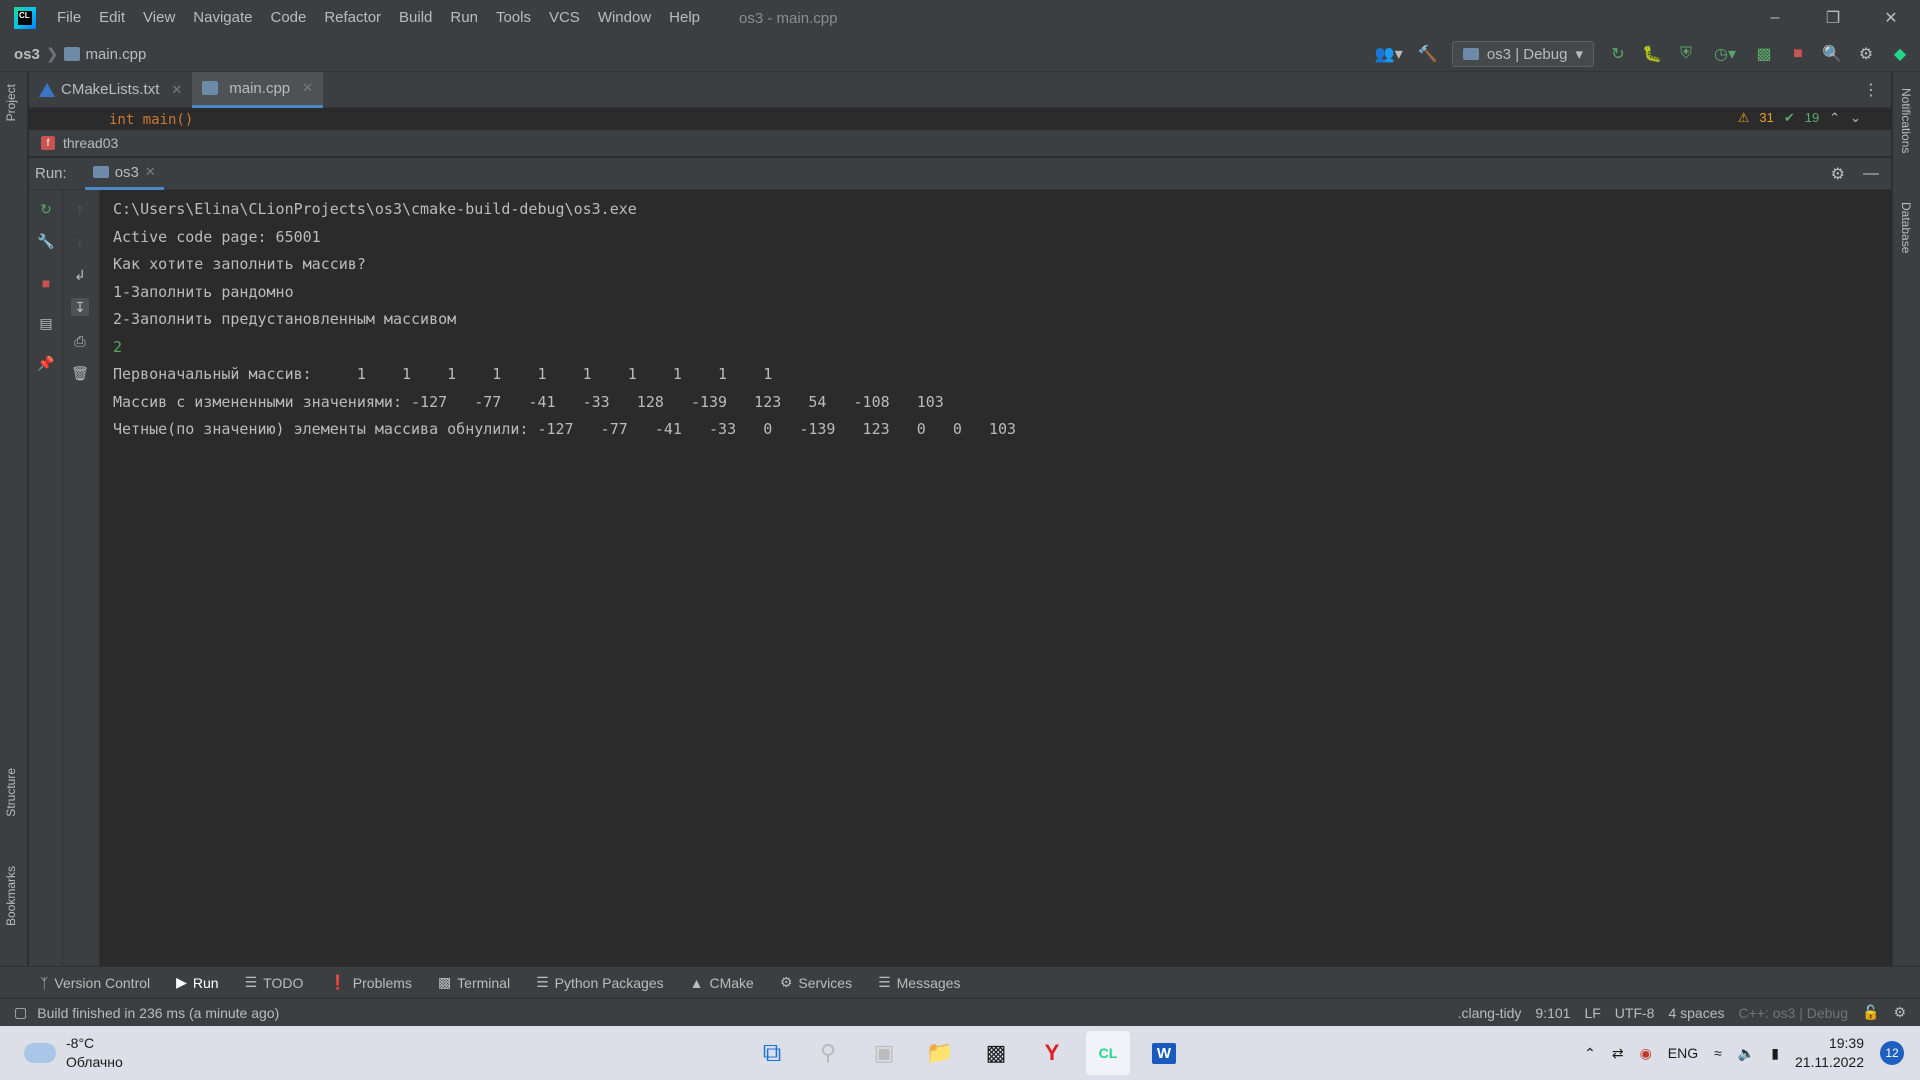  Describe the element at coordinates (69, 18) in the screenshot. I see `menu-file: File` at that location.